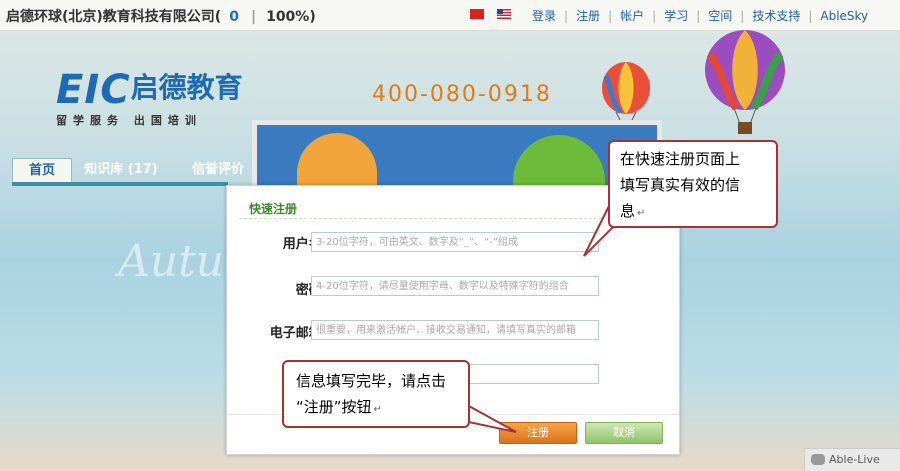  I want to click on us-flag-icon, so click(504, 14).